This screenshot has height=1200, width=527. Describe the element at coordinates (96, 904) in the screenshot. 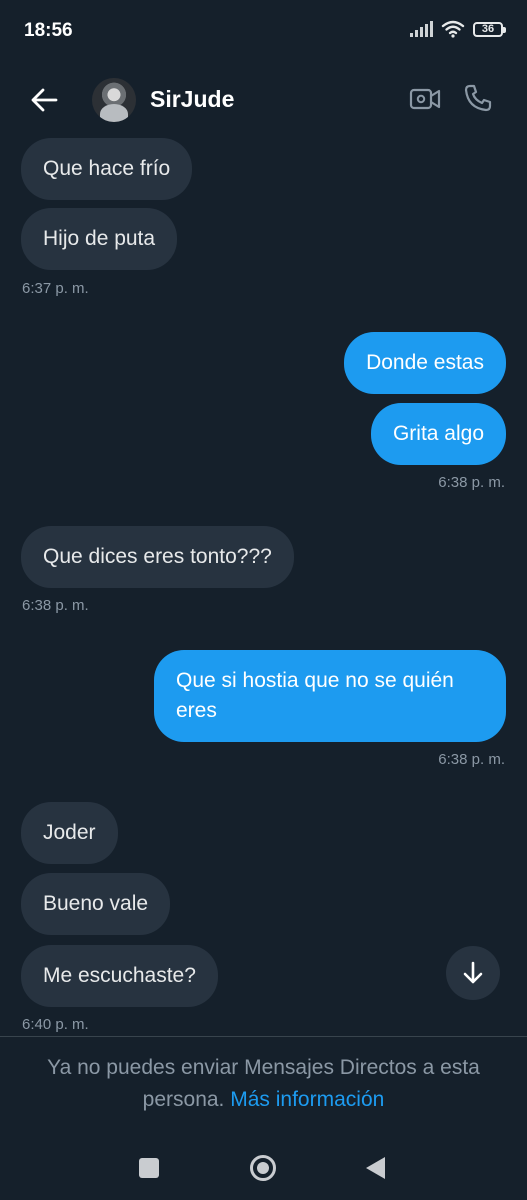

I see `message-bubble-incoming: Bueno vale` at that location.